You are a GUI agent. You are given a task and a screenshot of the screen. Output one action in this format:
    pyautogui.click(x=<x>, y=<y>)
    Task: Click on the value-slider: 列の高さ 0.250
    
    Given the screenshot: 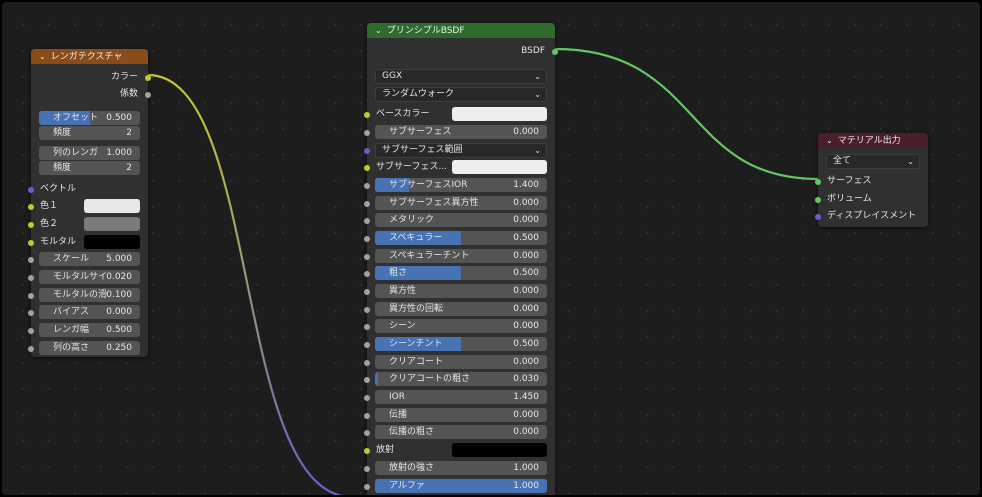 What is the action you would take?
    pyautogui.click(x=89, y=348)
    